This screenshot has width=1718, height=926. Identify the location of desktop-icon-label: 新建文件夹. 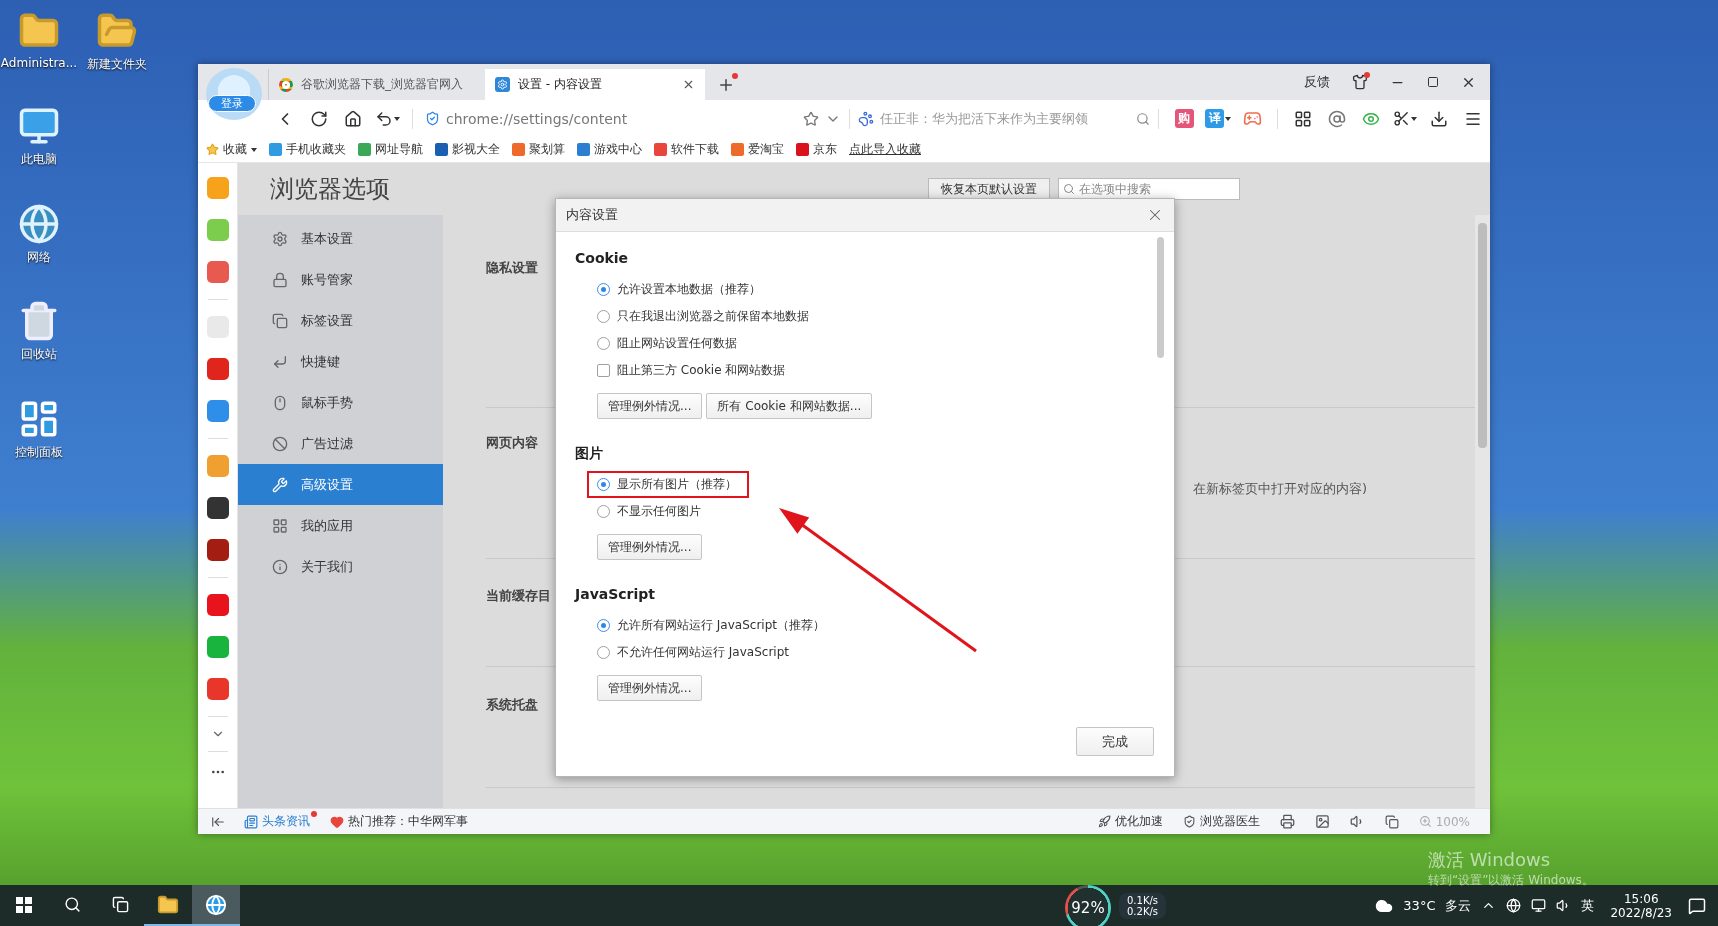
(117, 64).